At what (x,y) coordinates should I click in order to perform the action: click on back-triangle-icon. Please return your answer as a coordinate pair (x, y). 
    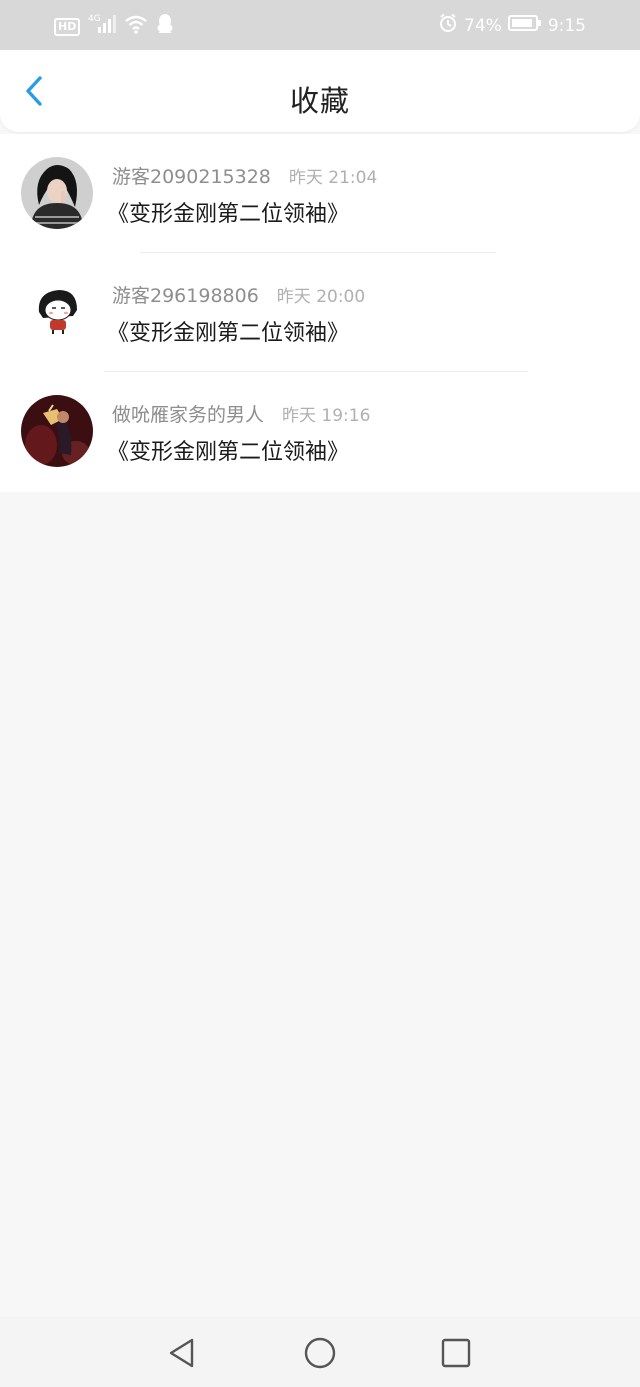
    Looking at the image, I should click on (181, 1353).